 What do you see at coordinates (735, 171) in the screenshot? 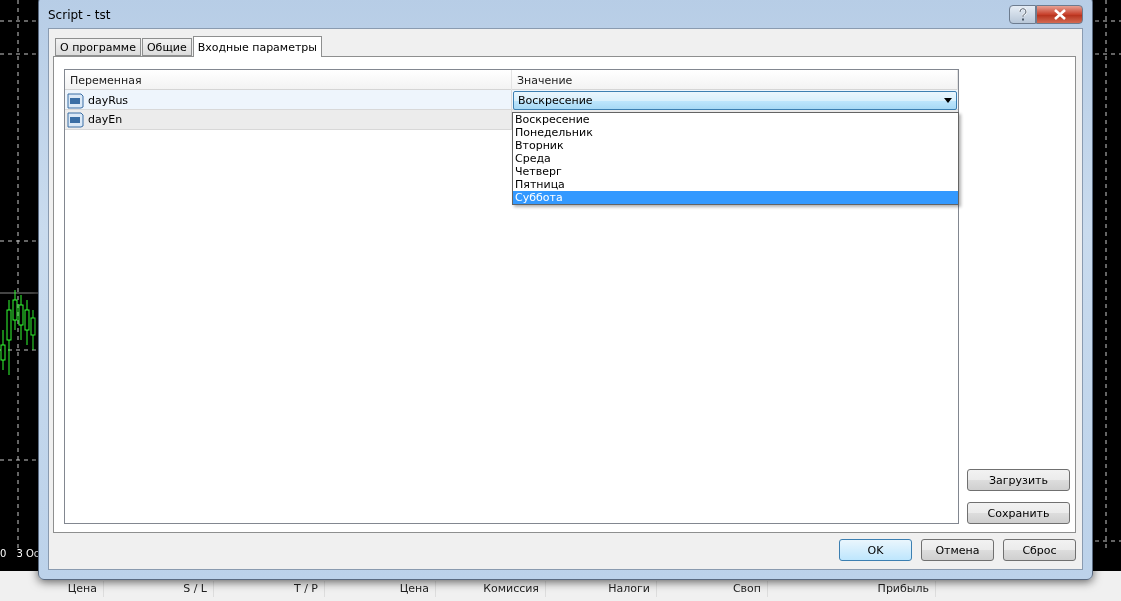
I see `dropdown-option: Четверг` at bounding box center [735, 171].